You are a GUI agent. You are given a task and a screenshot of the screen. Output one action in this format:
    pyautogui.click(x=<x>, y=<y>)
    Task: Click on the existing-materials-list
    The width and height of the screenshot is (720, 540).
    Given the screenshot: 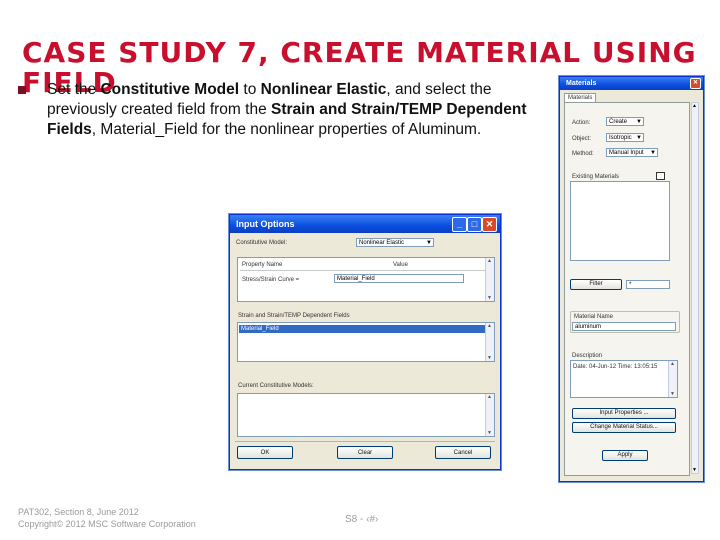 What is the action you would take?
    pyautogui.click(x=620, y=221)
    